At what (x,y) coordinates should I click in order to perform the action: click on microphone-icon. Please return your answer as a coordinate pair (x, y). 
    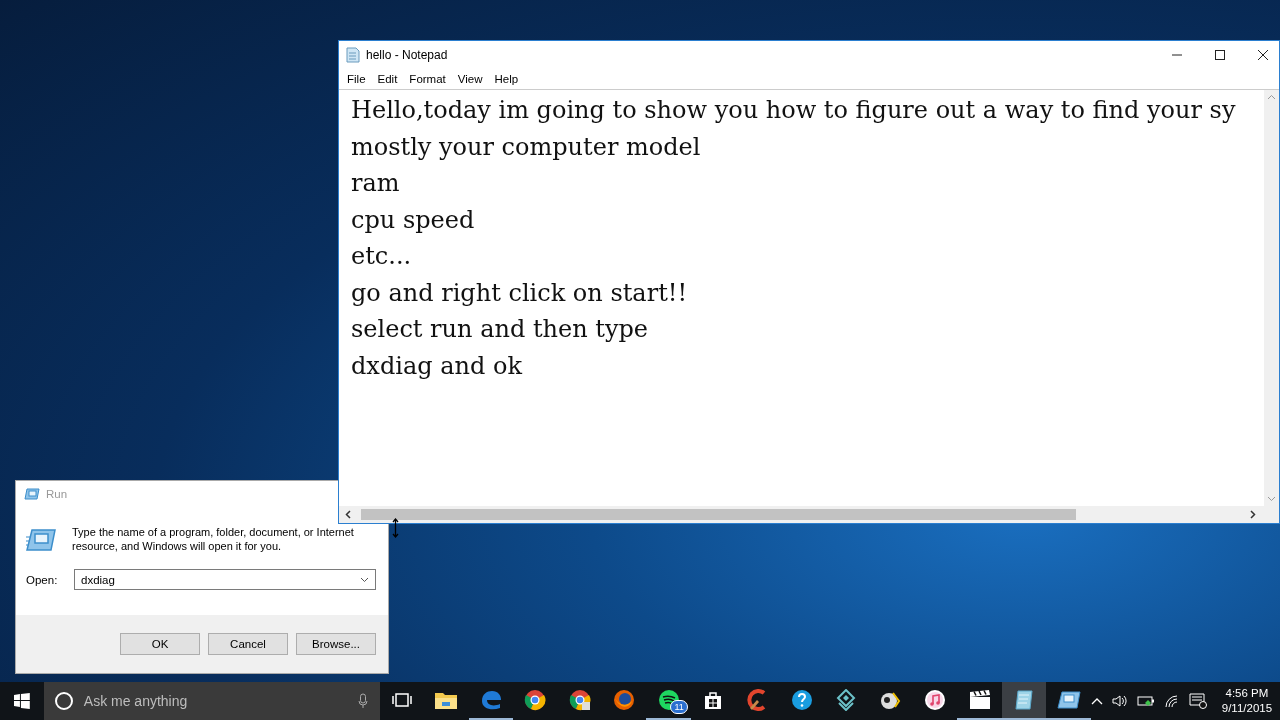
    Looking at the image, I should click on (362, 701).